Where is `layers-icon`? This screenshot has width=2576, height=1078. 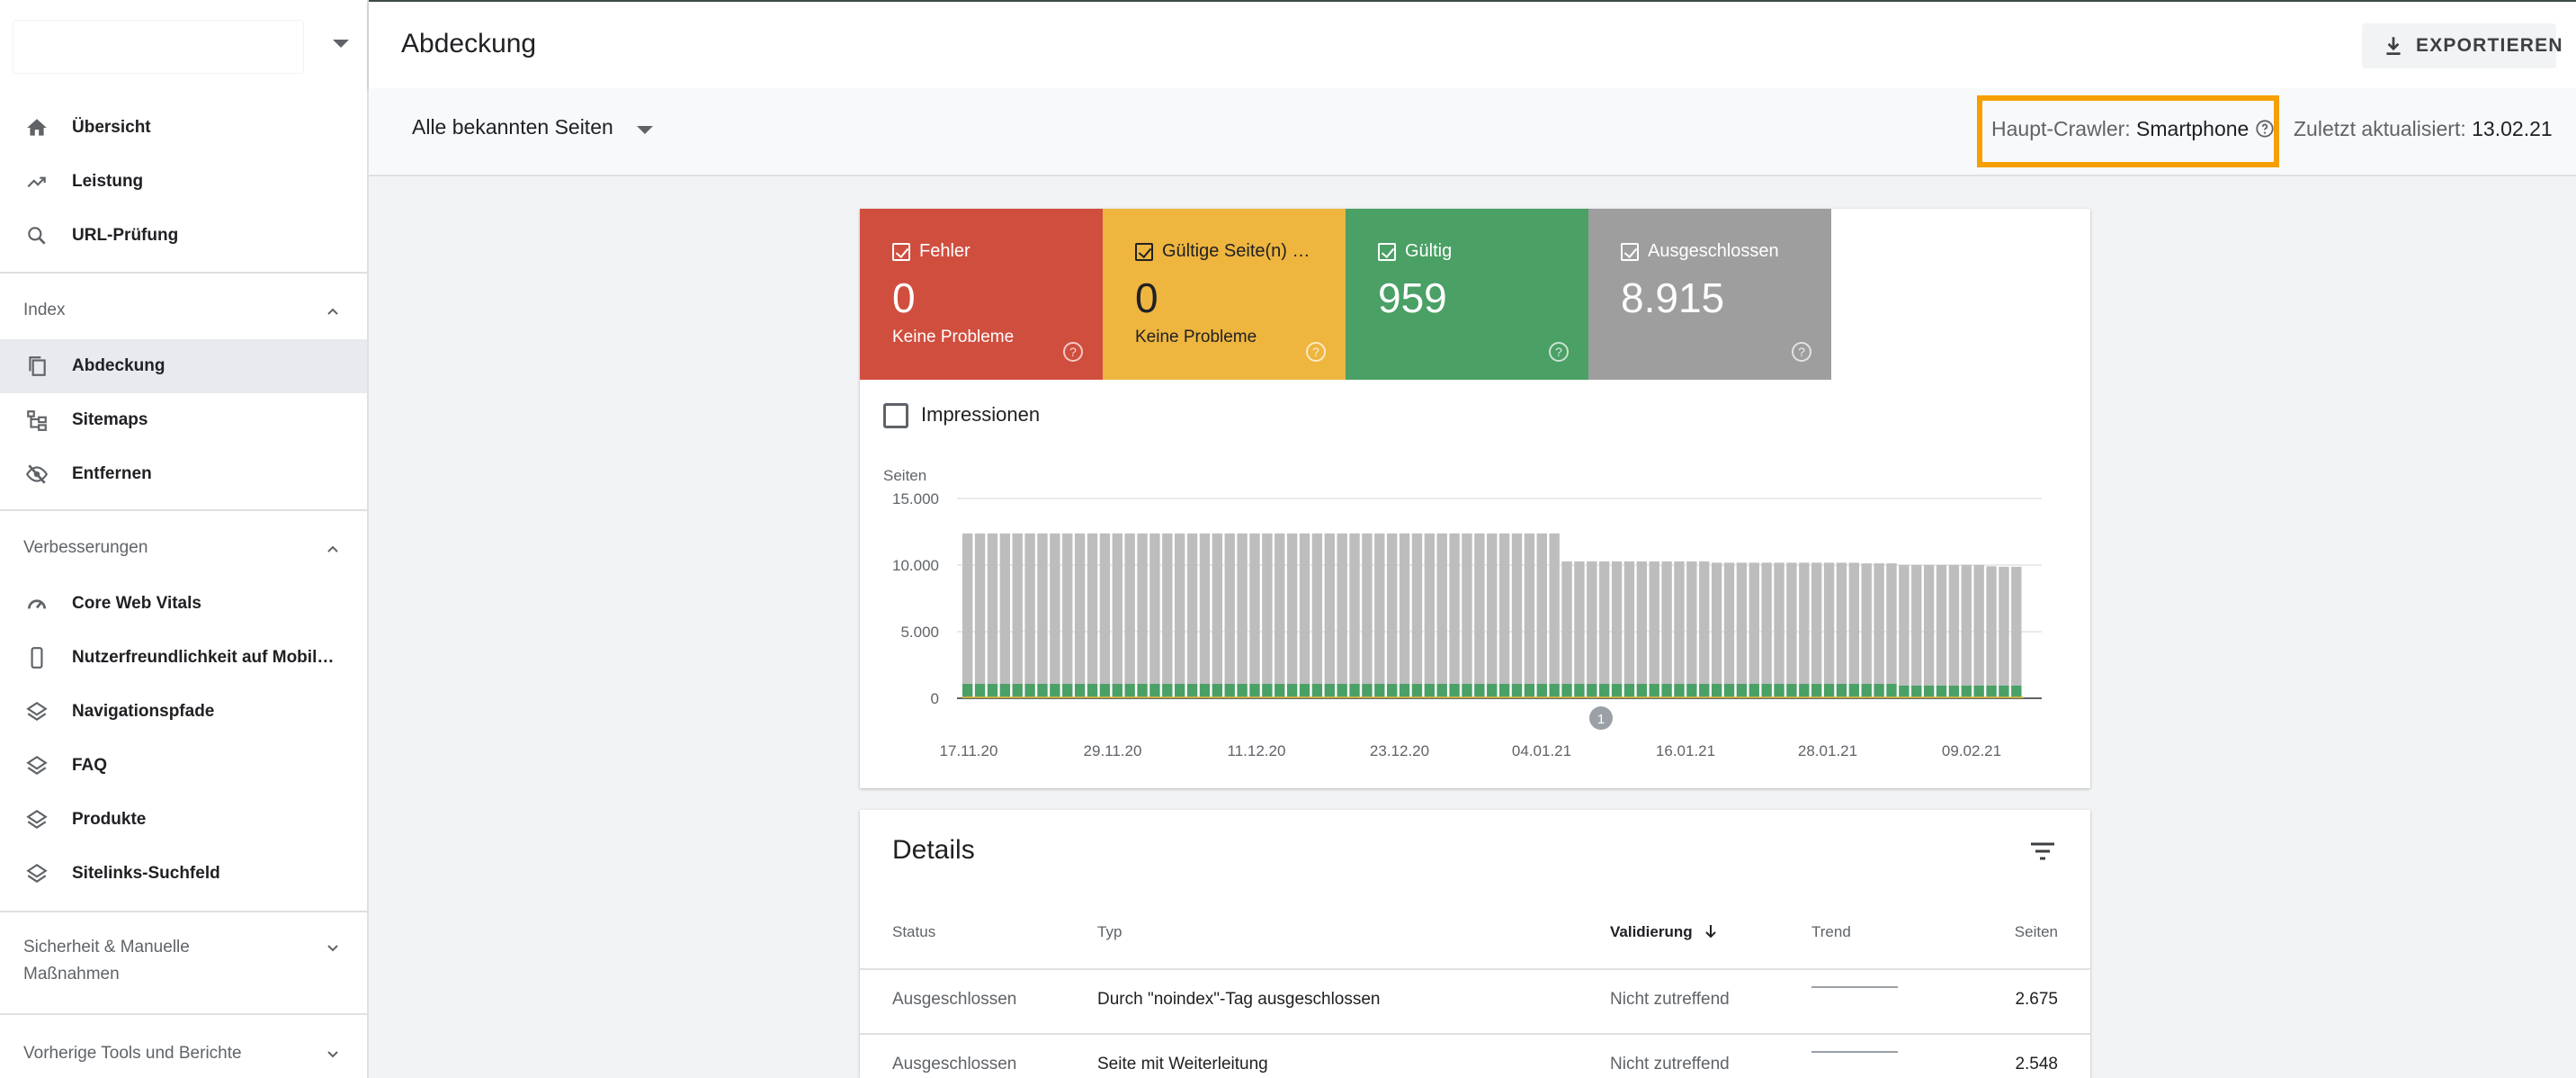 layers-icon is located at coordinates (36, 873).